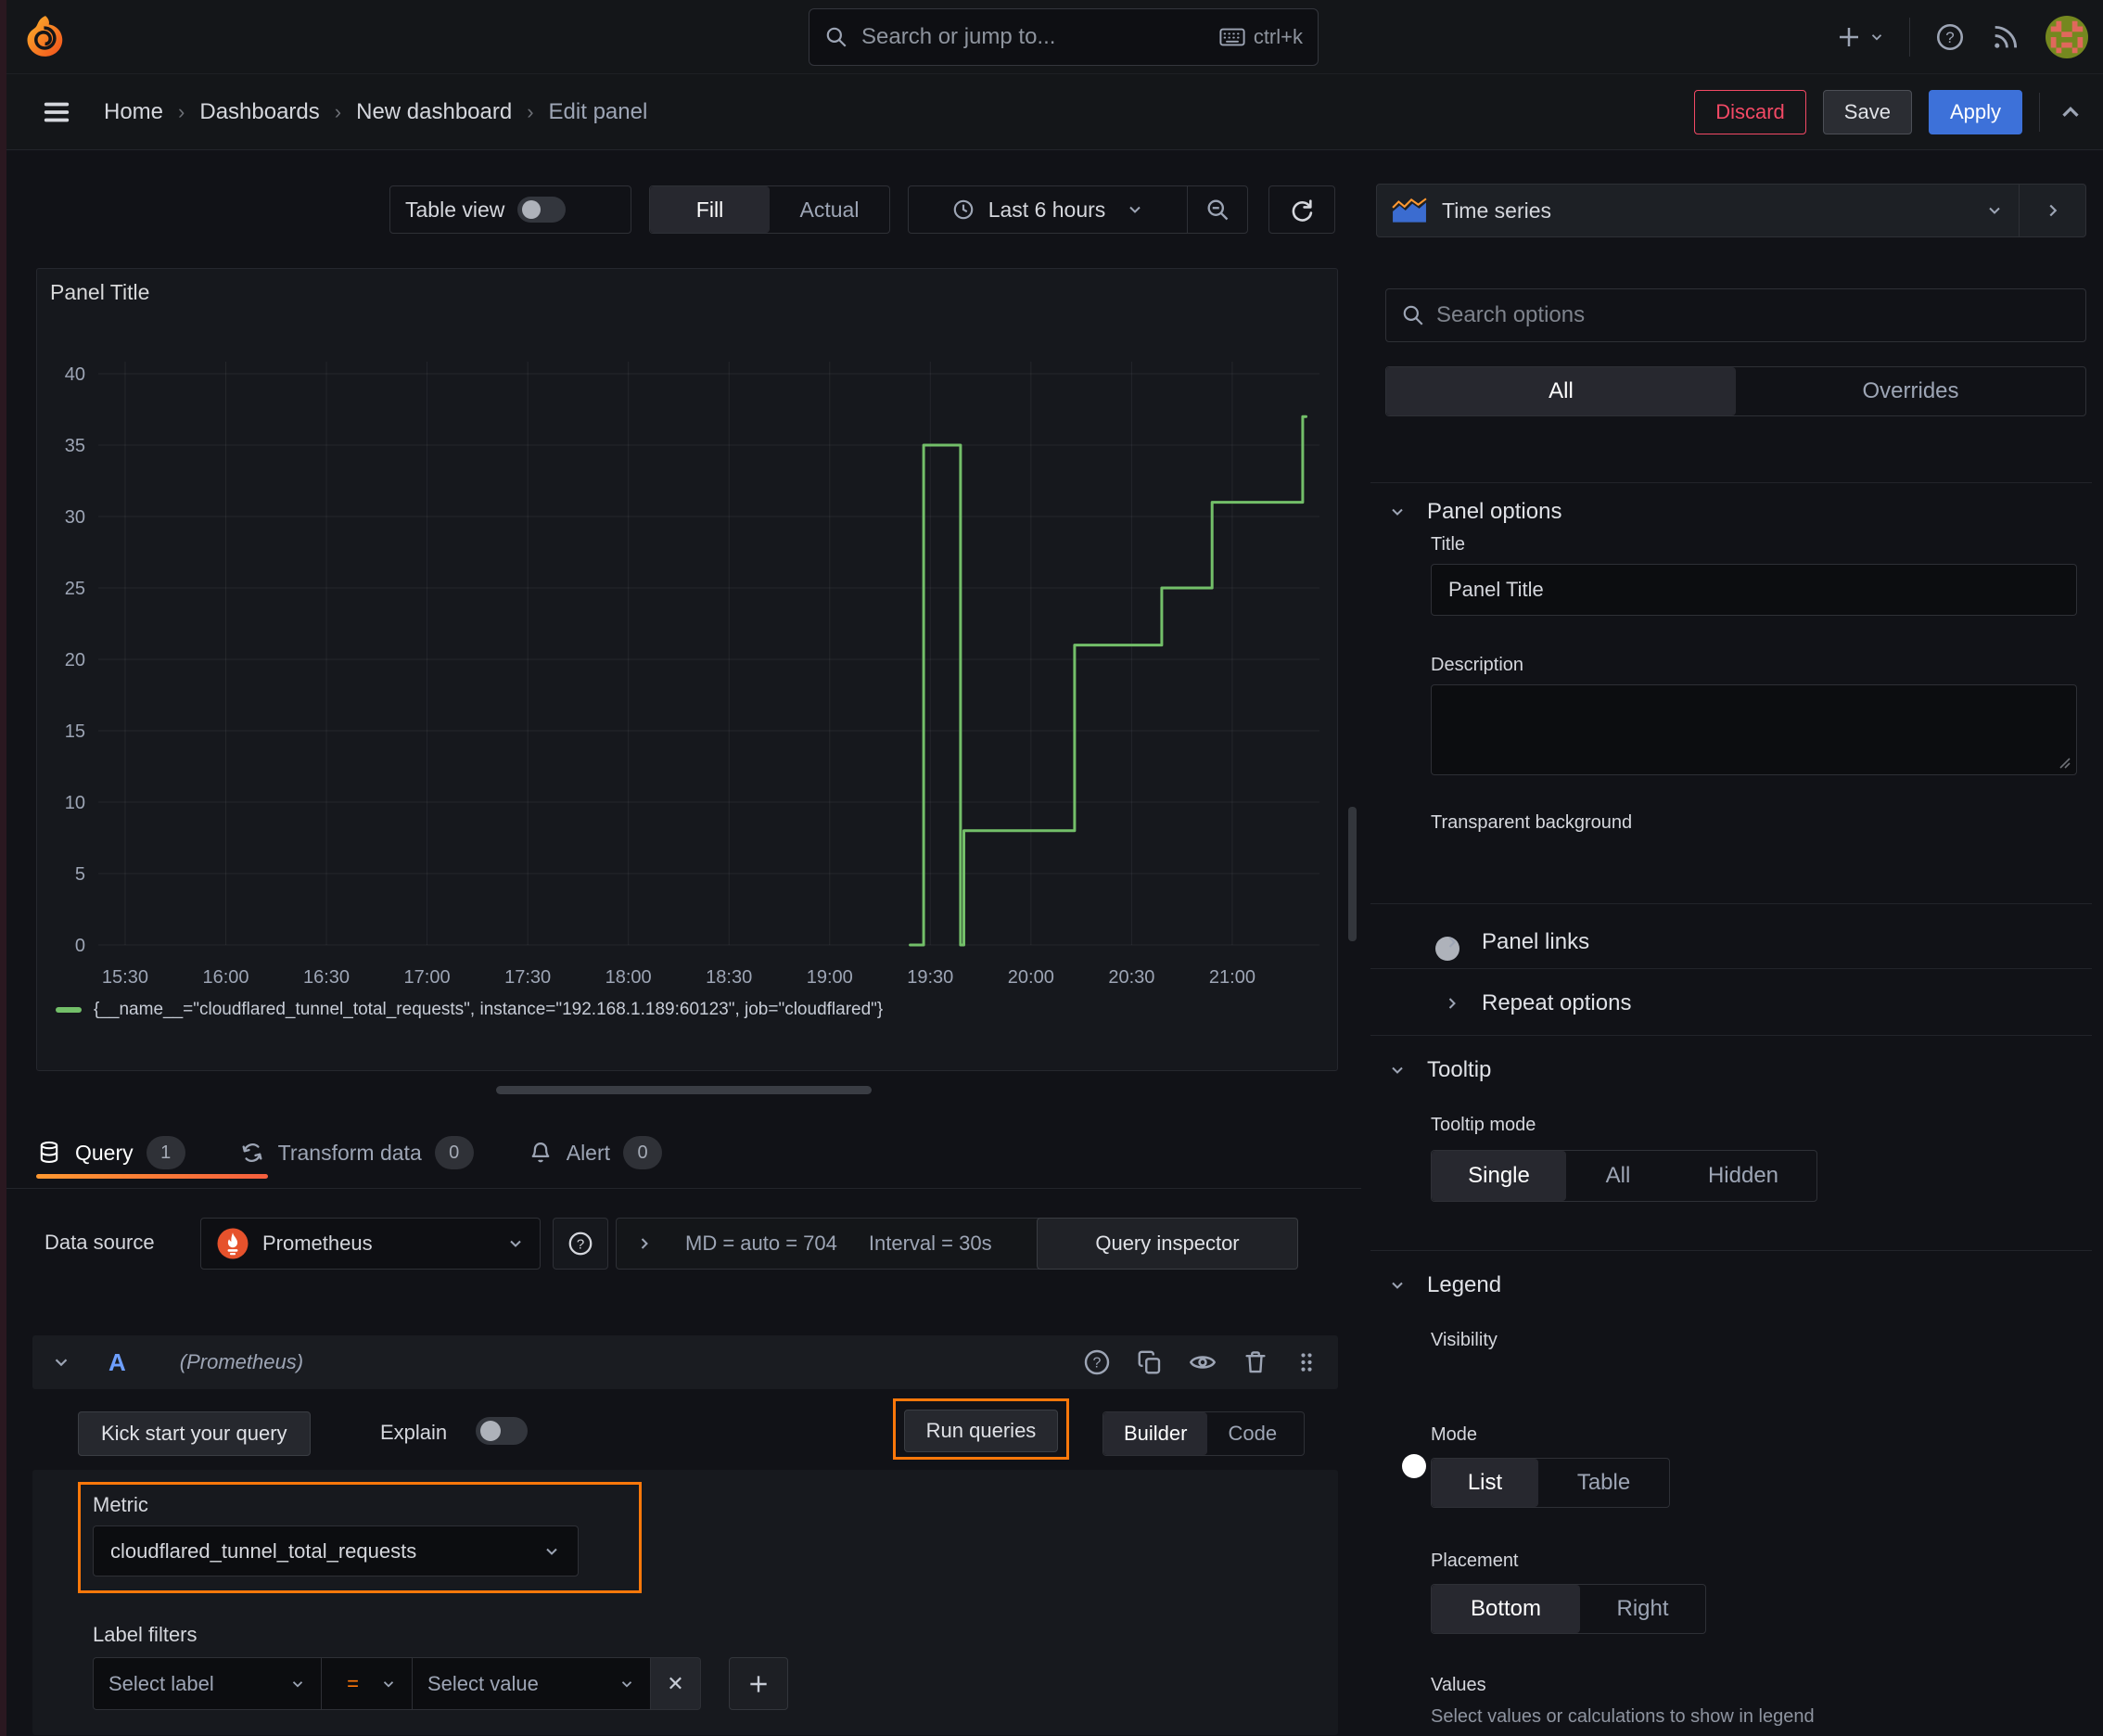  What do you see at coordinates (69, 1010) in the screenshot?
I see `legend-series-swatch` at bounding box center [69, 1010].